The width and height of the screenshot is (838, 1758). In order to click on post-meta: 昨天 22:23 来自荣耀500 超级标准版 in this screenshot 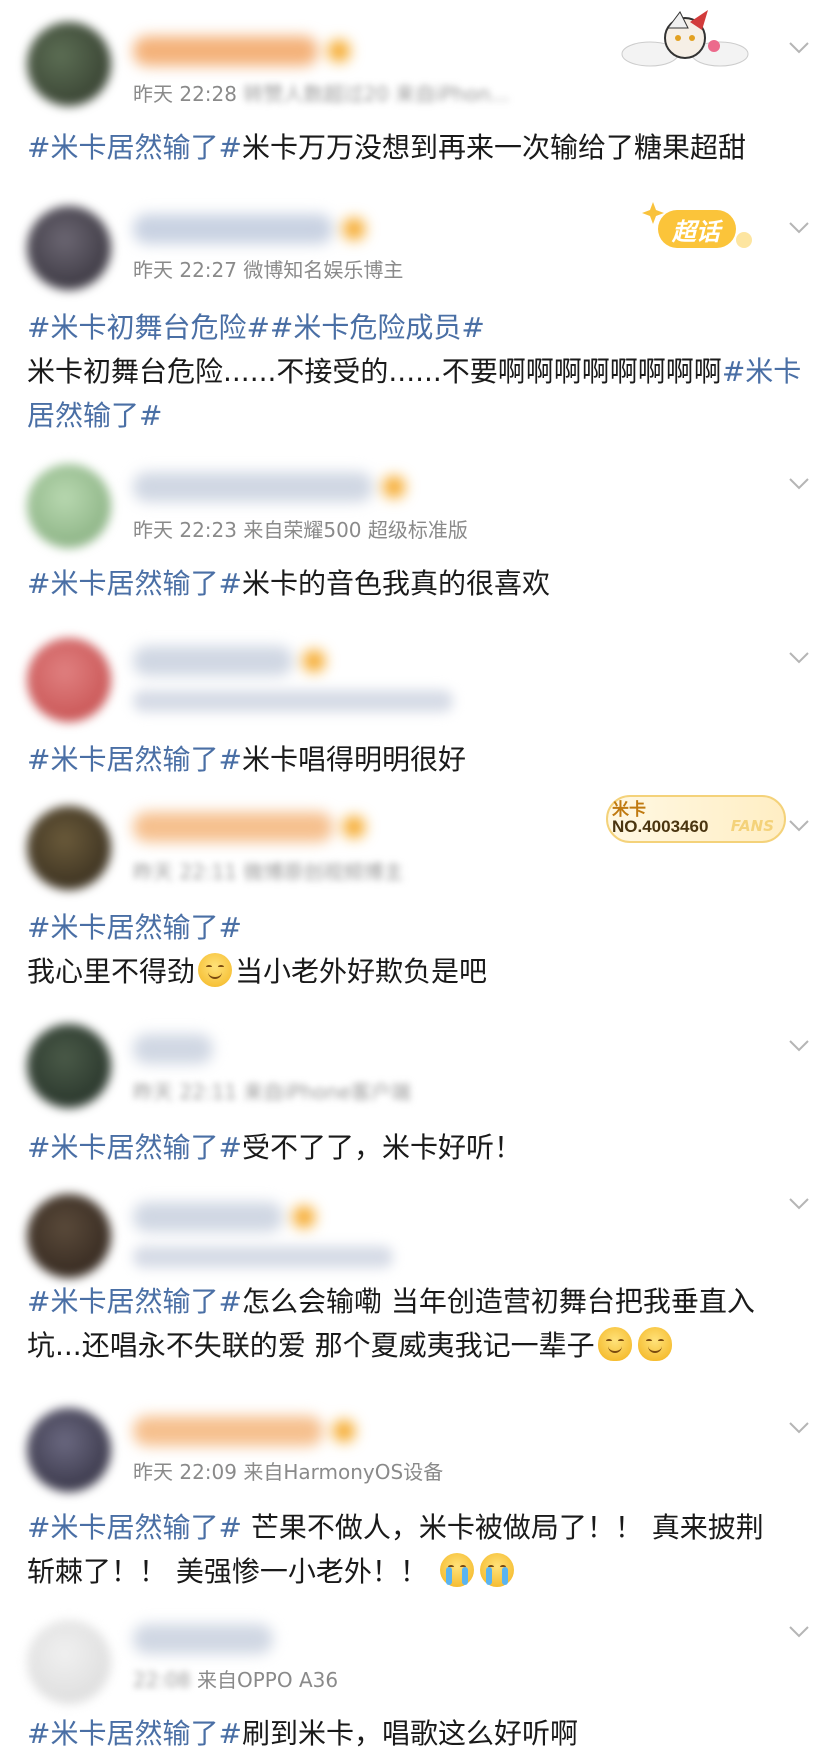, I will do `click(300, 528)`.